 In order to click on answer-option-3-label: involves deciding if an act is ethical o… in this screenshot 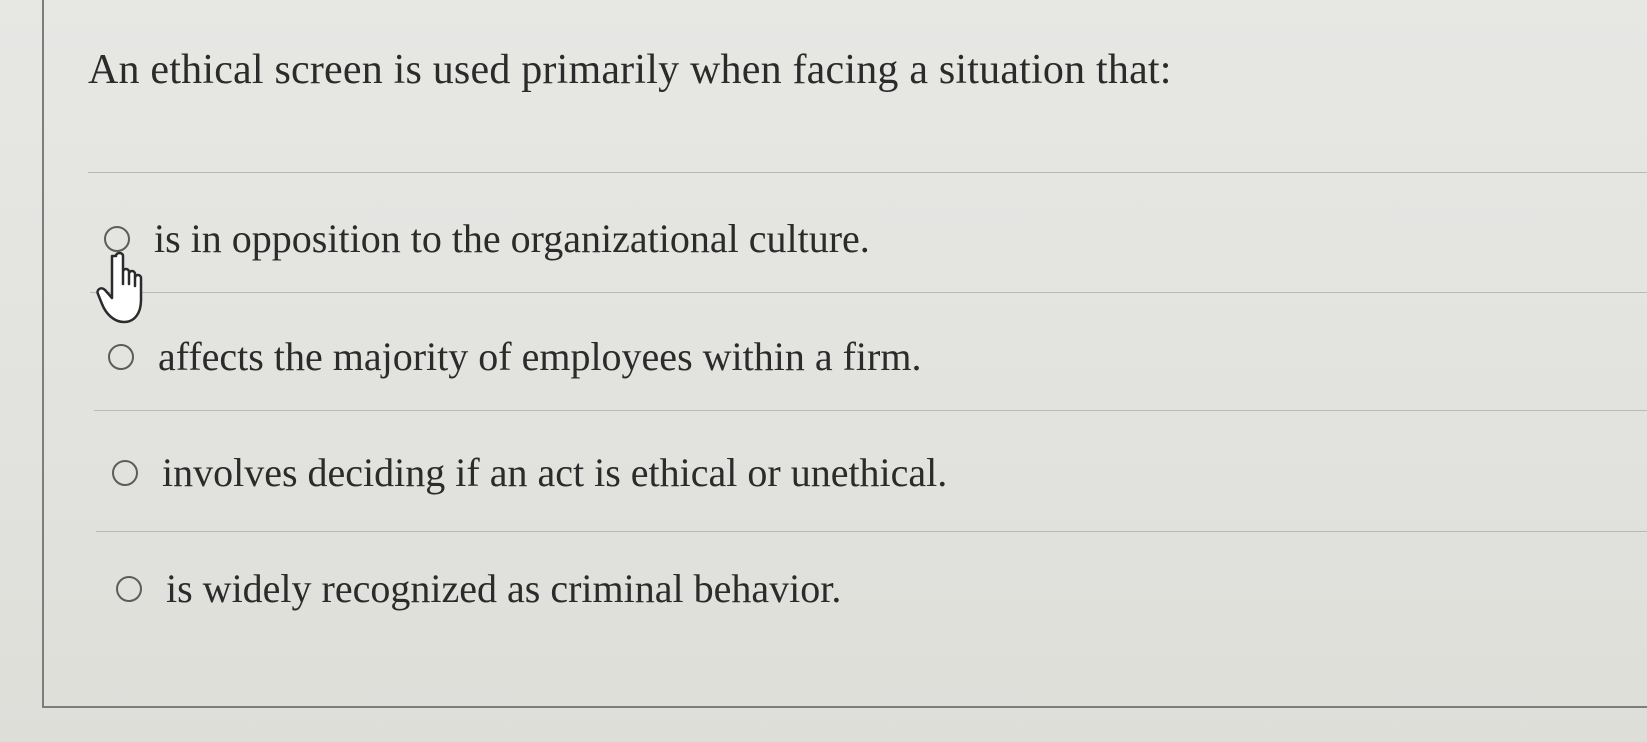, I will do `click(555, 472)`.